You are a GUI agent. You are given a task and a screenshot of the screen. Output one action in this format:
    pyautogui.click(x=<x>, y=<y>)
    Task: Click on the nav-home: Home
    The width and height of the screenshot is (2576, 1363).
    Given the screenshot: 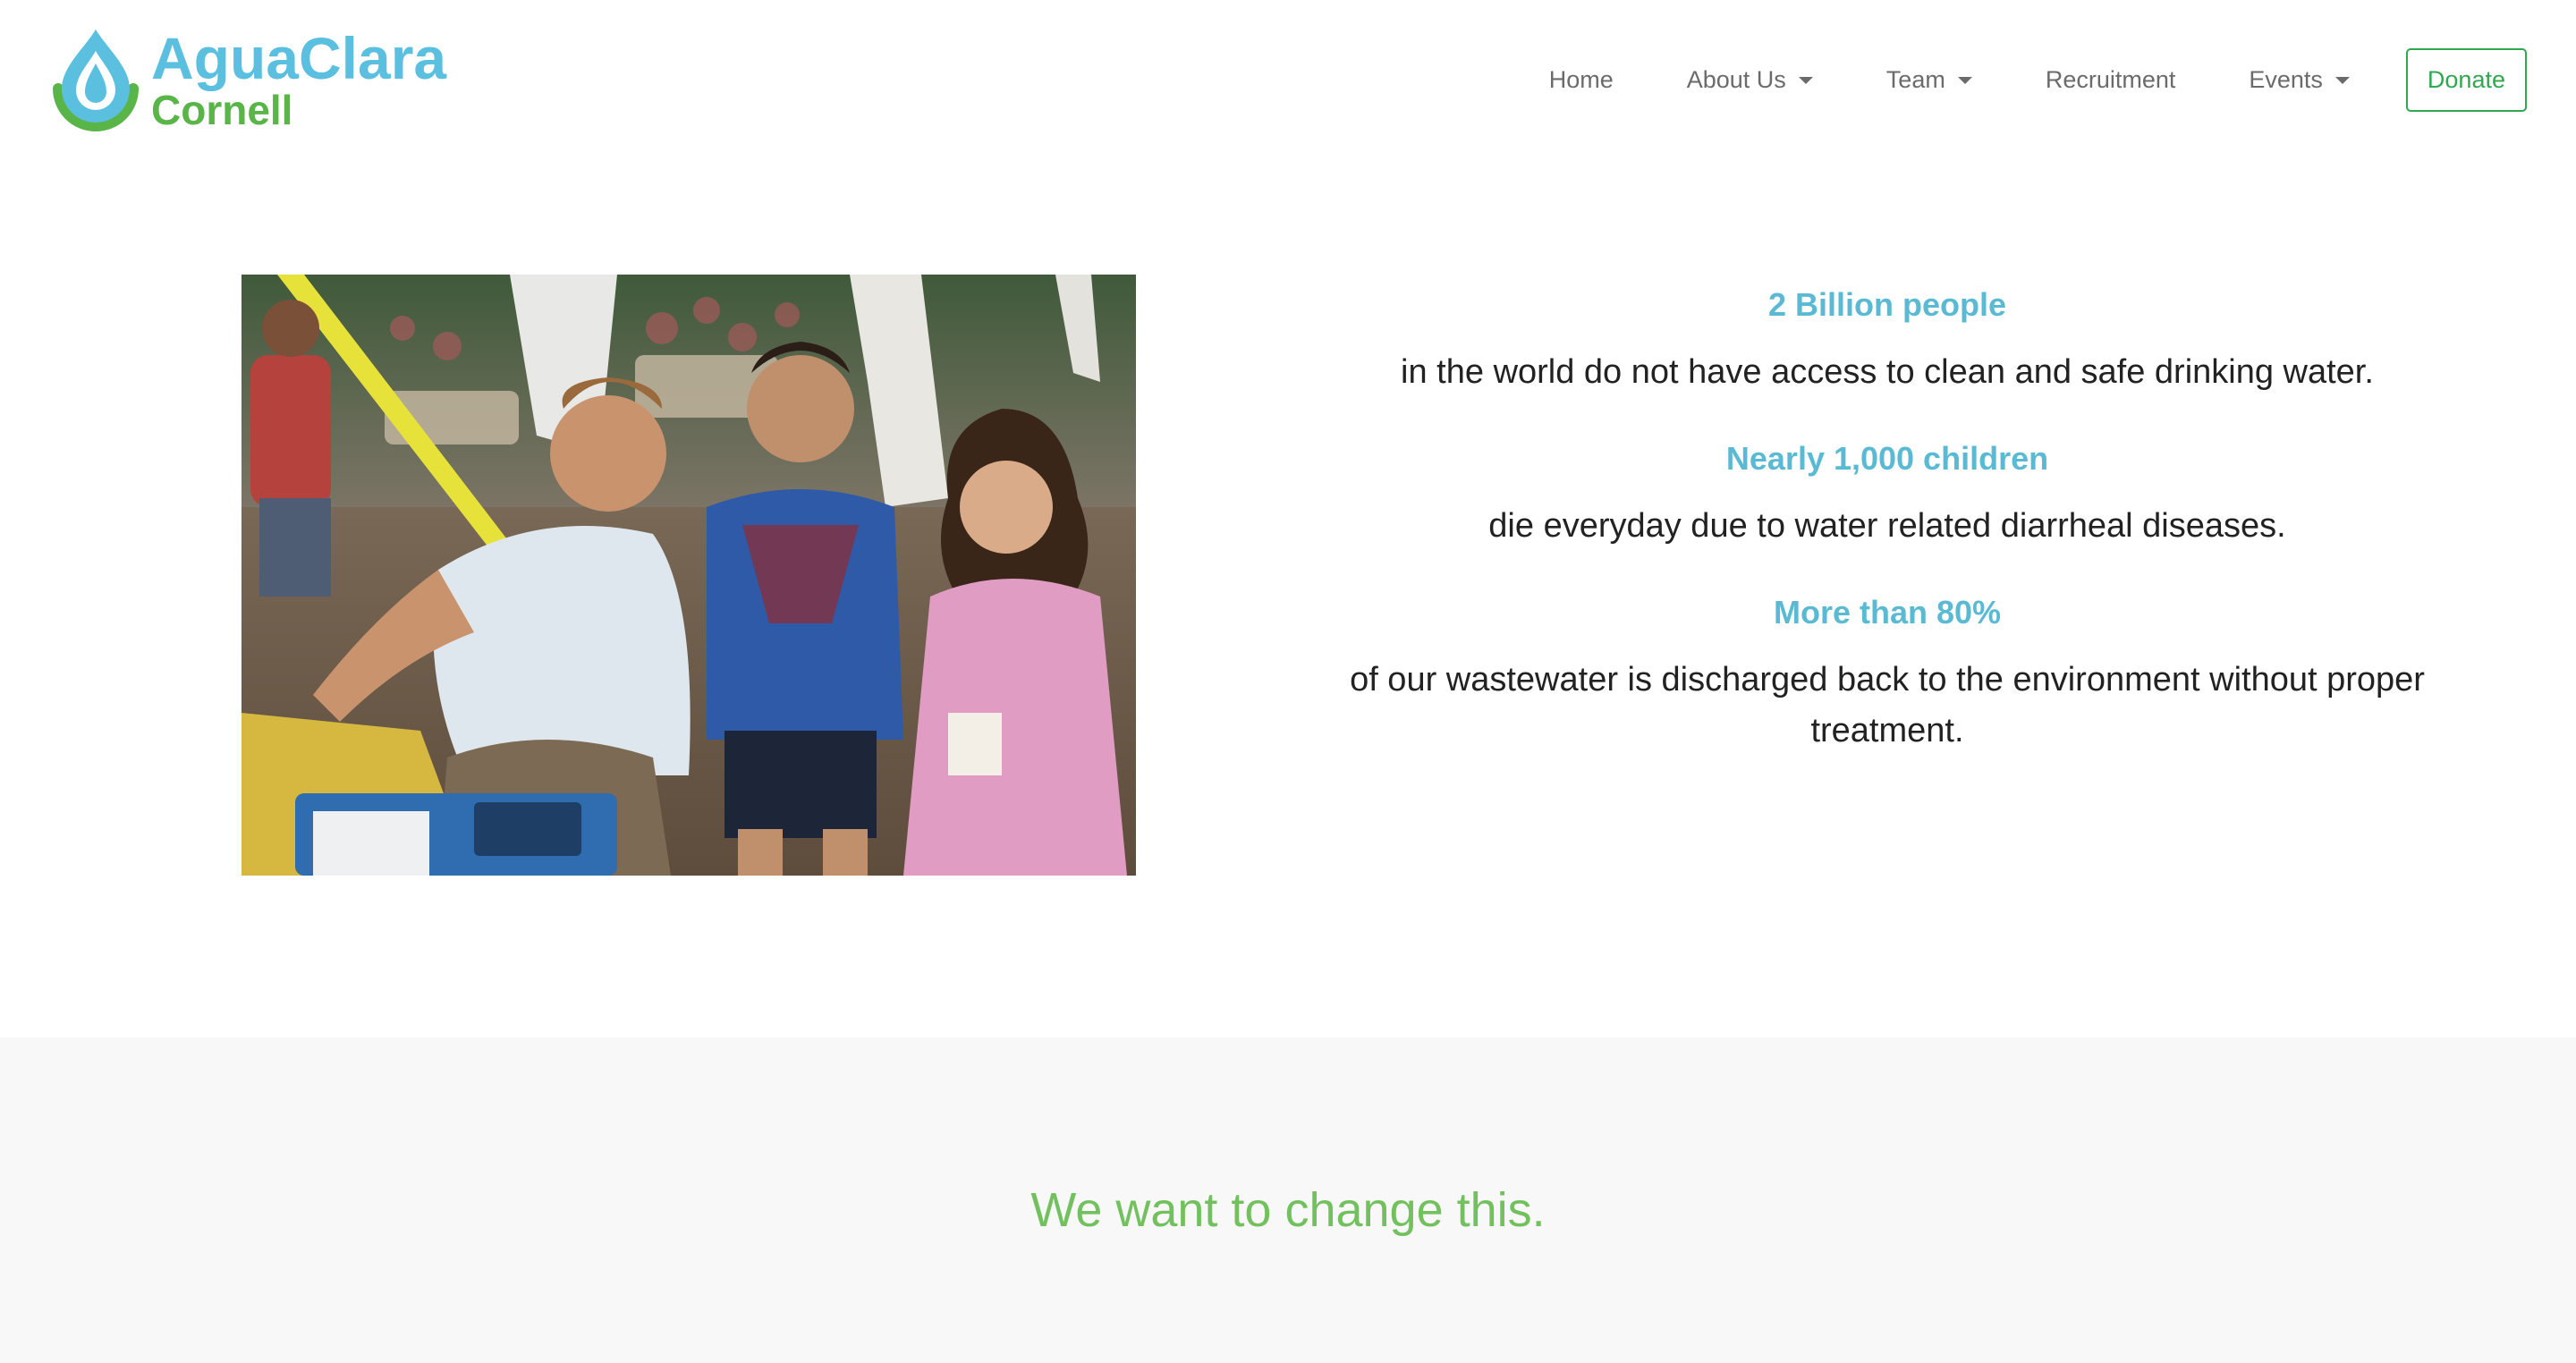 What is the action you would take?
    pyautogui.click(x=1581, y=80)
    